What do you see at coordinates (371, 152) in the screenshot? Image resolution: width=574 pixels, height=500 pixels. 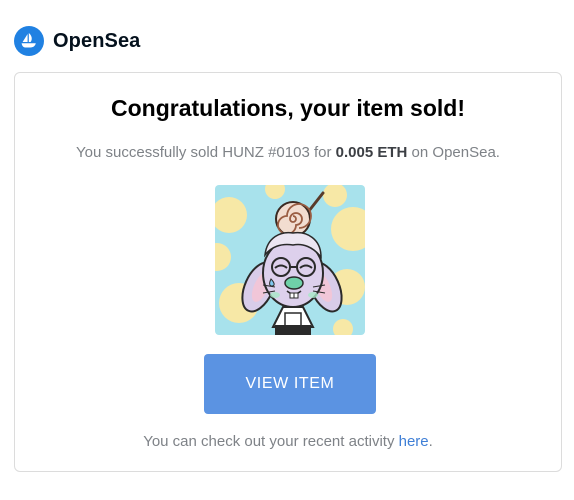 I see `sale-price: 0.005 ETH` at bounding box center [371, 152].